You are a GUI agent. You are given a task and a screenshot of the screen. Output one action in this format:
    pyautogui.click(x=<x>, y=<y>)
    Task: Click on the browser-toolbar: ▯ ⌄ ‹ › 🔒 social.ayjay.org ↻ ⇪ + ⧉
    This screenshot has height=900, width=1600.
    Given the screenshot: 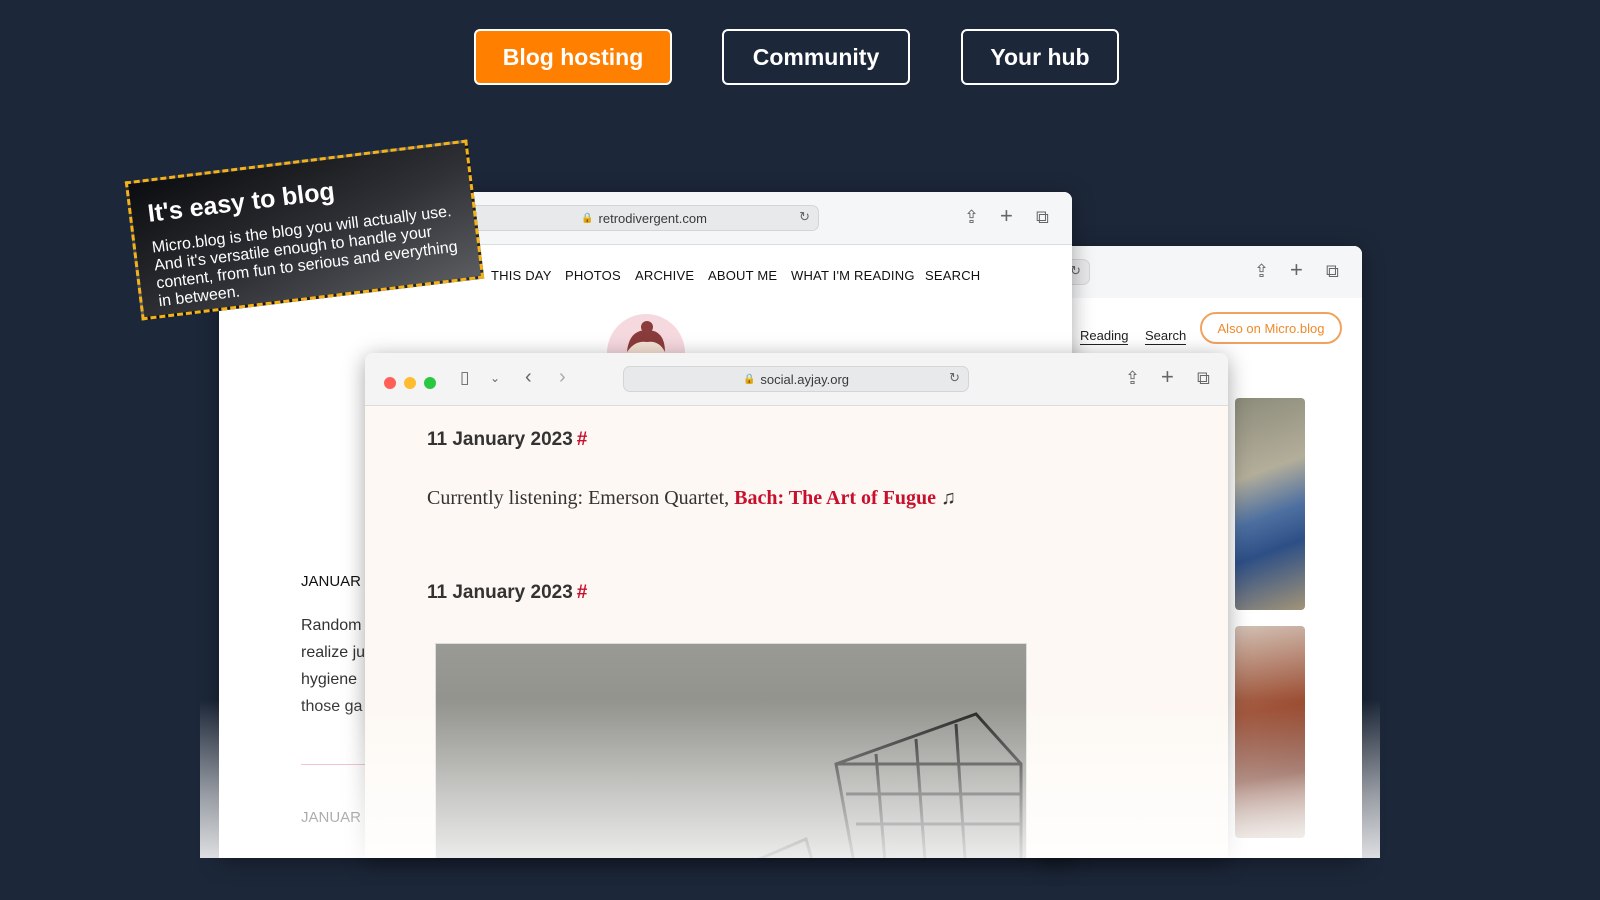 What is the action you would take?
    pyautogui.click(x=796, y=379)
    